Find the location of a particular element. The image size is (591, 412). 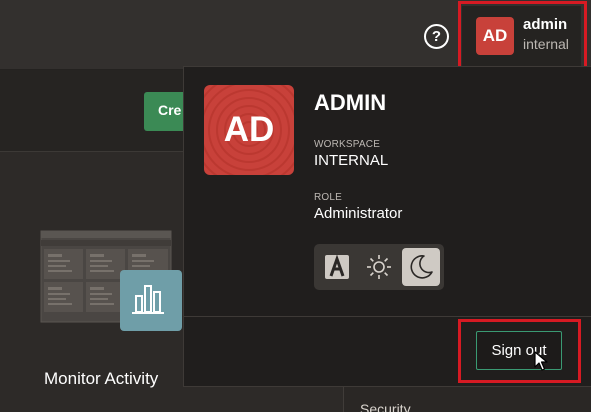

mouse-cursor-icon is located at coordinates (541, 361).